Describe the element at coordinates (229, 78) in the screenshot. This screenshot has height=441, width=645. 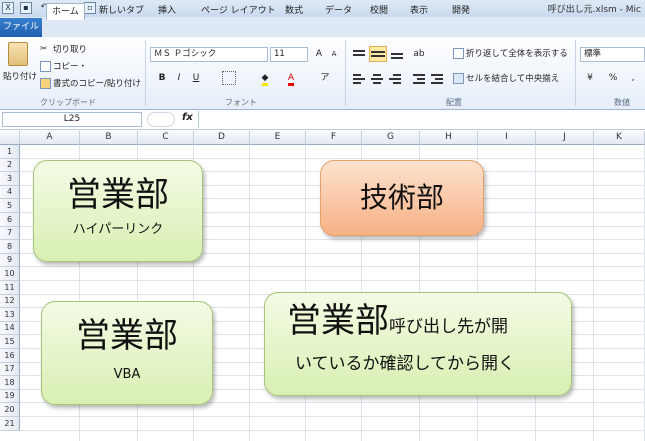
I see `border-icon` at that location.